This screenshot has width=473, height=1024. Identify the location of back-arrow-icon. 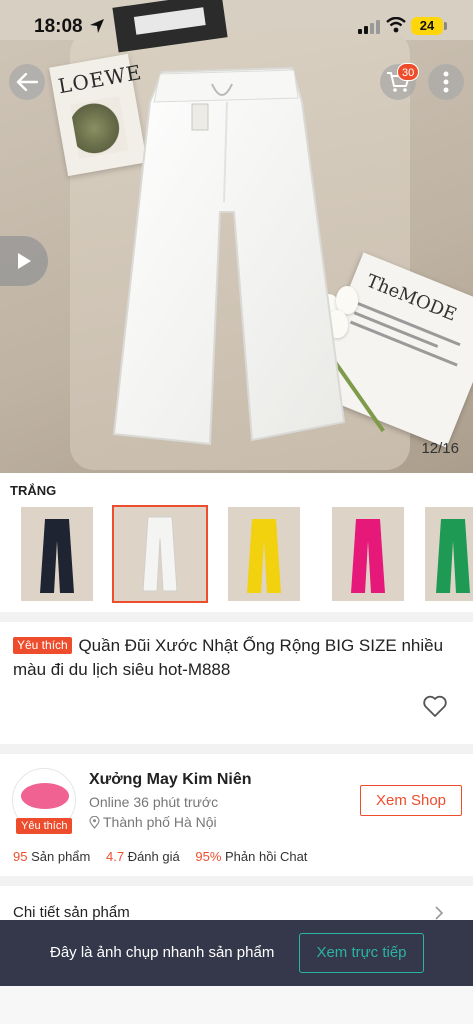
(27, 82).